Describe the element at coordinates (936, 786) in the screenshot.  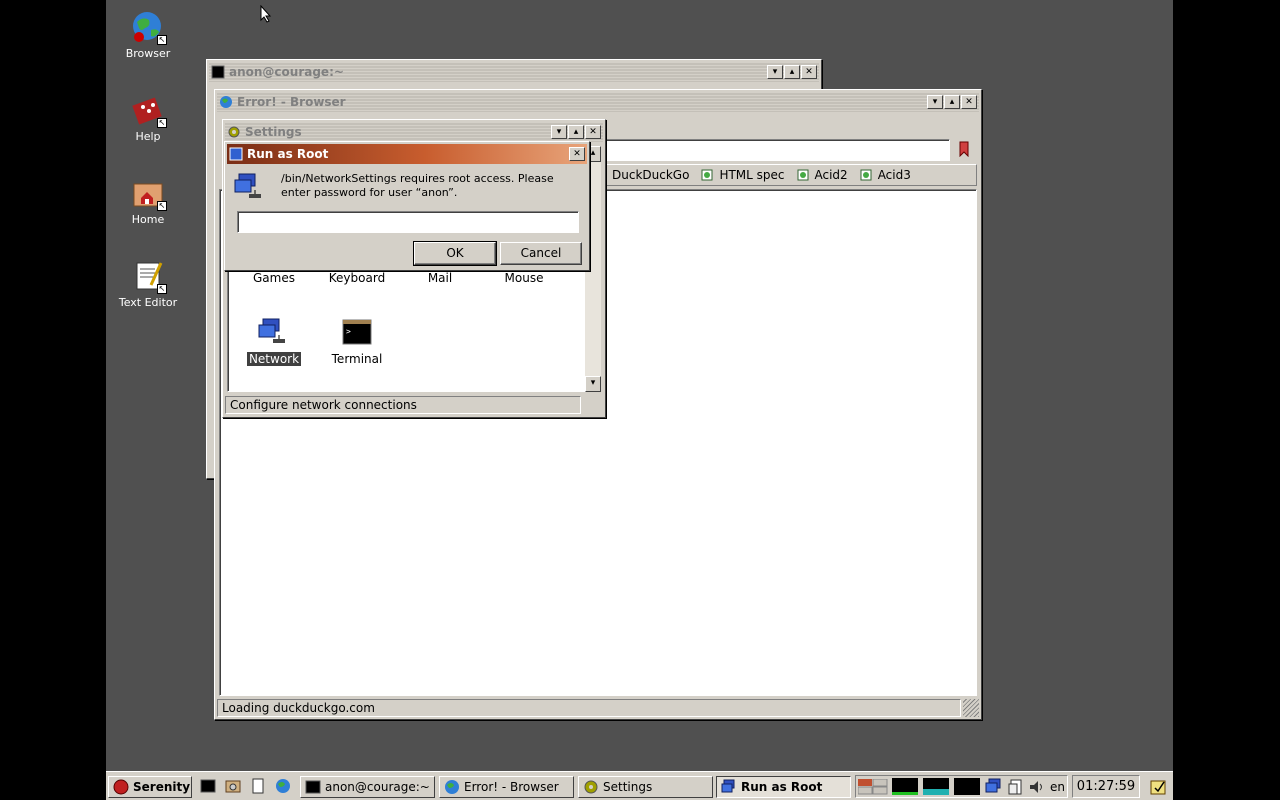
I see `memory-graph` at that location.